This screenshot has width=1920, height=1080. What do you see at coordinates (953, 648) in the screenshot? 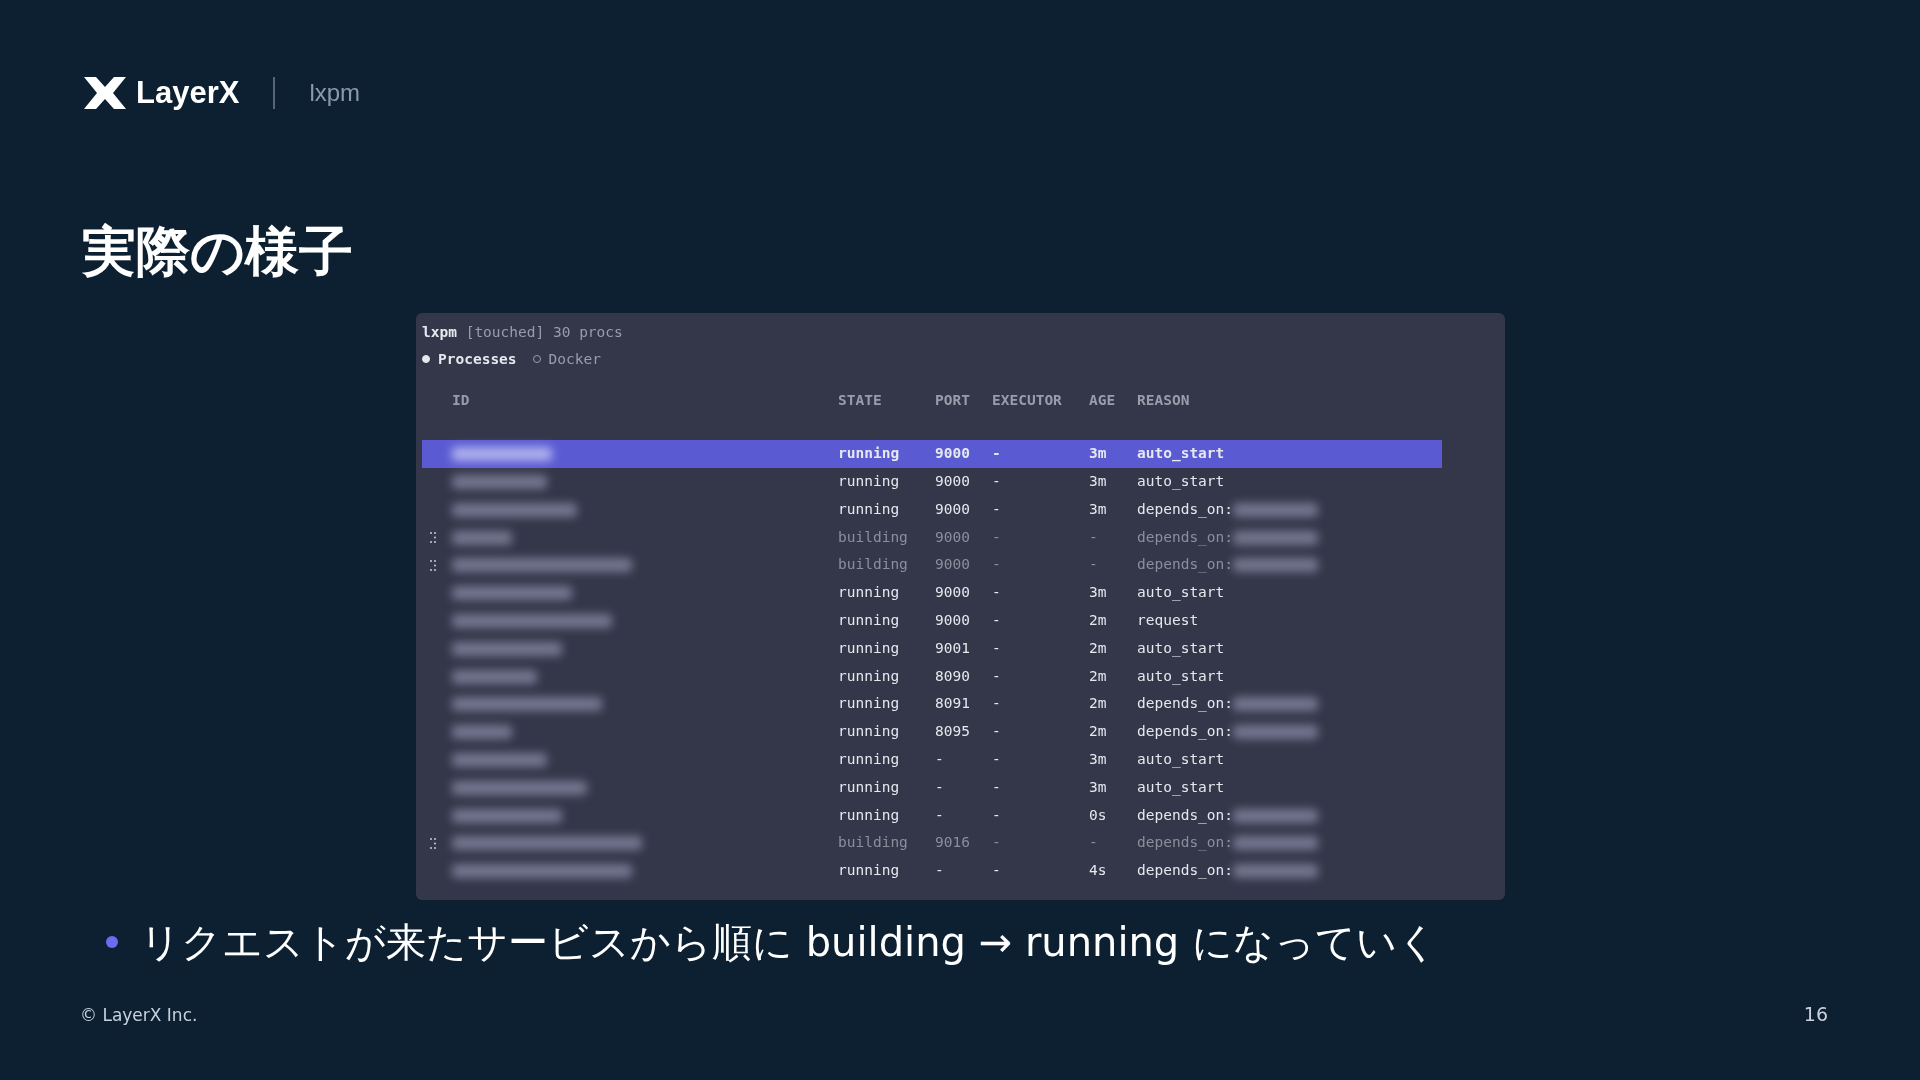
I see `table-cell-text: 9001` at bounding box center [953, 648].